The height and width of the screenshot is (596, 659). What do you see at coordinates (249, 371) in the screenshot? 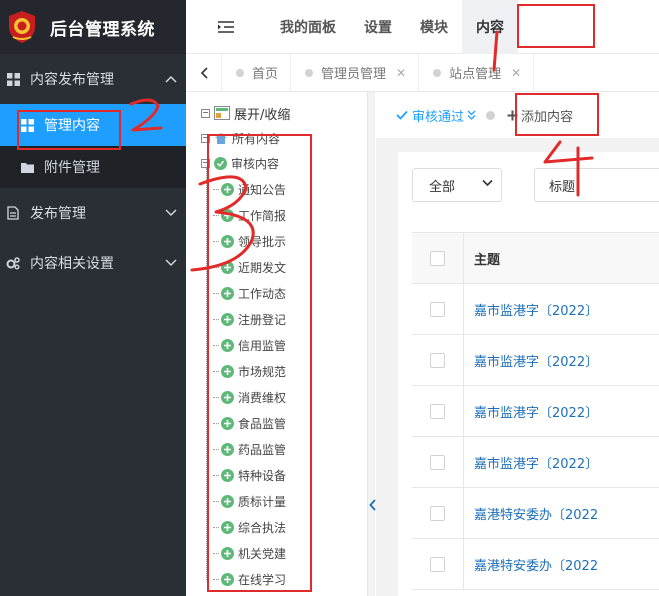
I see `tree-node: 市场规范` at bounding box center [249, 371].